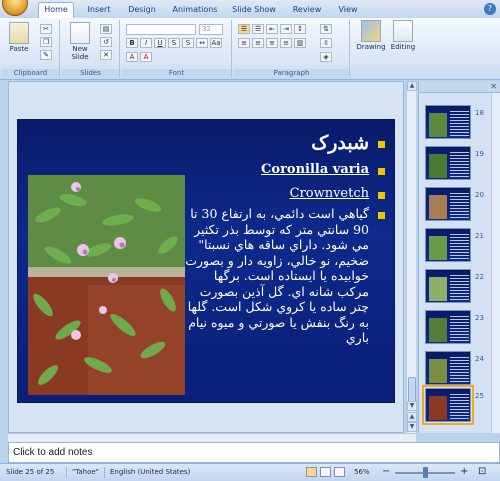 The height and width of the screenshot is (481, 500). Describe the element at coordinates (326, 43) in the screenshot. I see `align-text-icon: ⇳` at that location.